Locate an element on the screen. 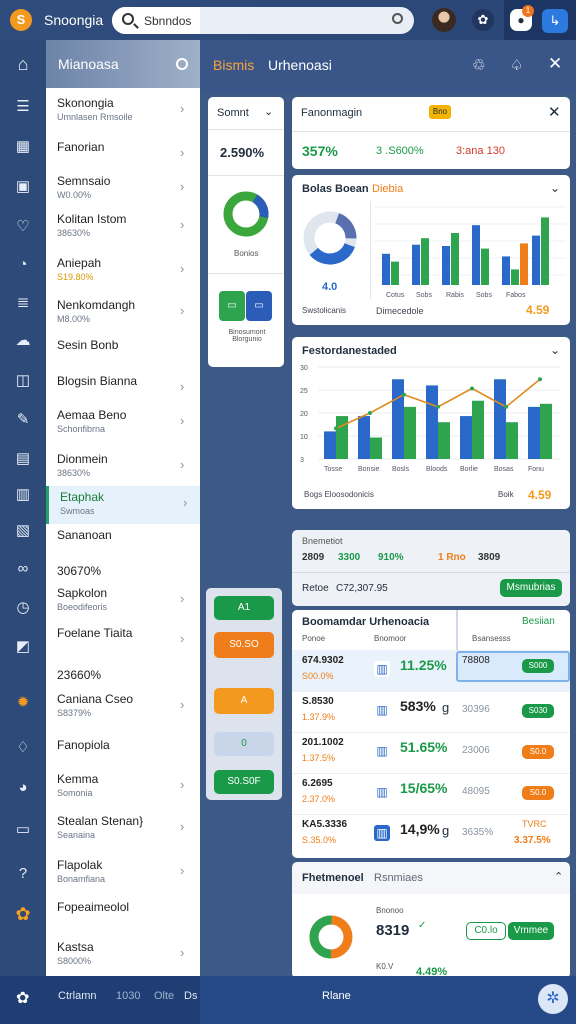 This screenshot has height=1024, width=576. table-row: KA5.3336 S.35.0% 14,9% 3635% g ▥ TVRC 3.37.5% is located at coordinates (431, 834).